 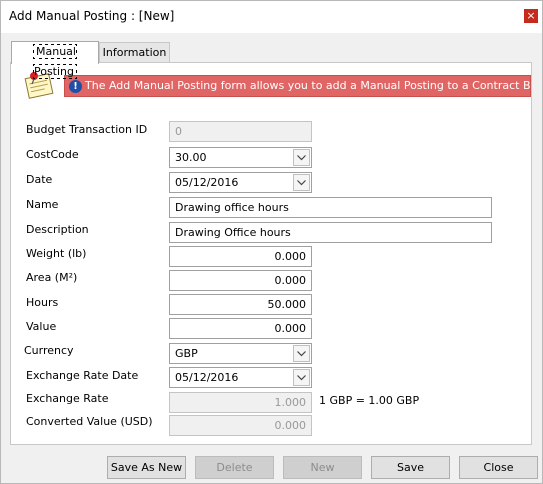 I want to click on budget-transaction-id-field: 0, so click(x=240, y=131).